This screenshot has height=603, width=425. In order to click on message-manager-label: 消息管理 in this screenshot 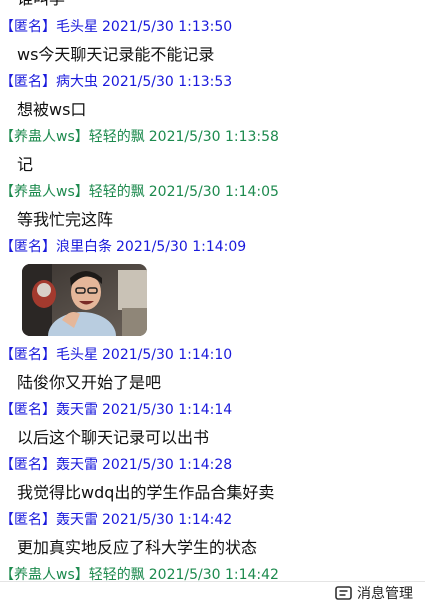, I will do `click(385, 593)`.